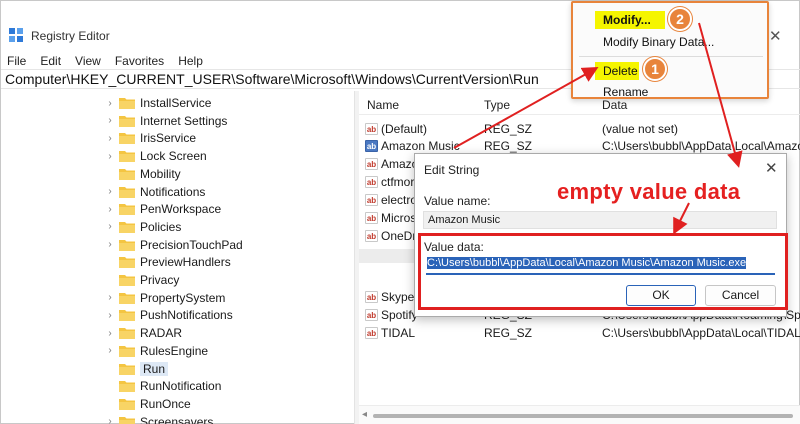  Describe the element at coordinates (191, 244) in the screenshot. I see `tree-item-label: PrecisionTouchPad` at that location.